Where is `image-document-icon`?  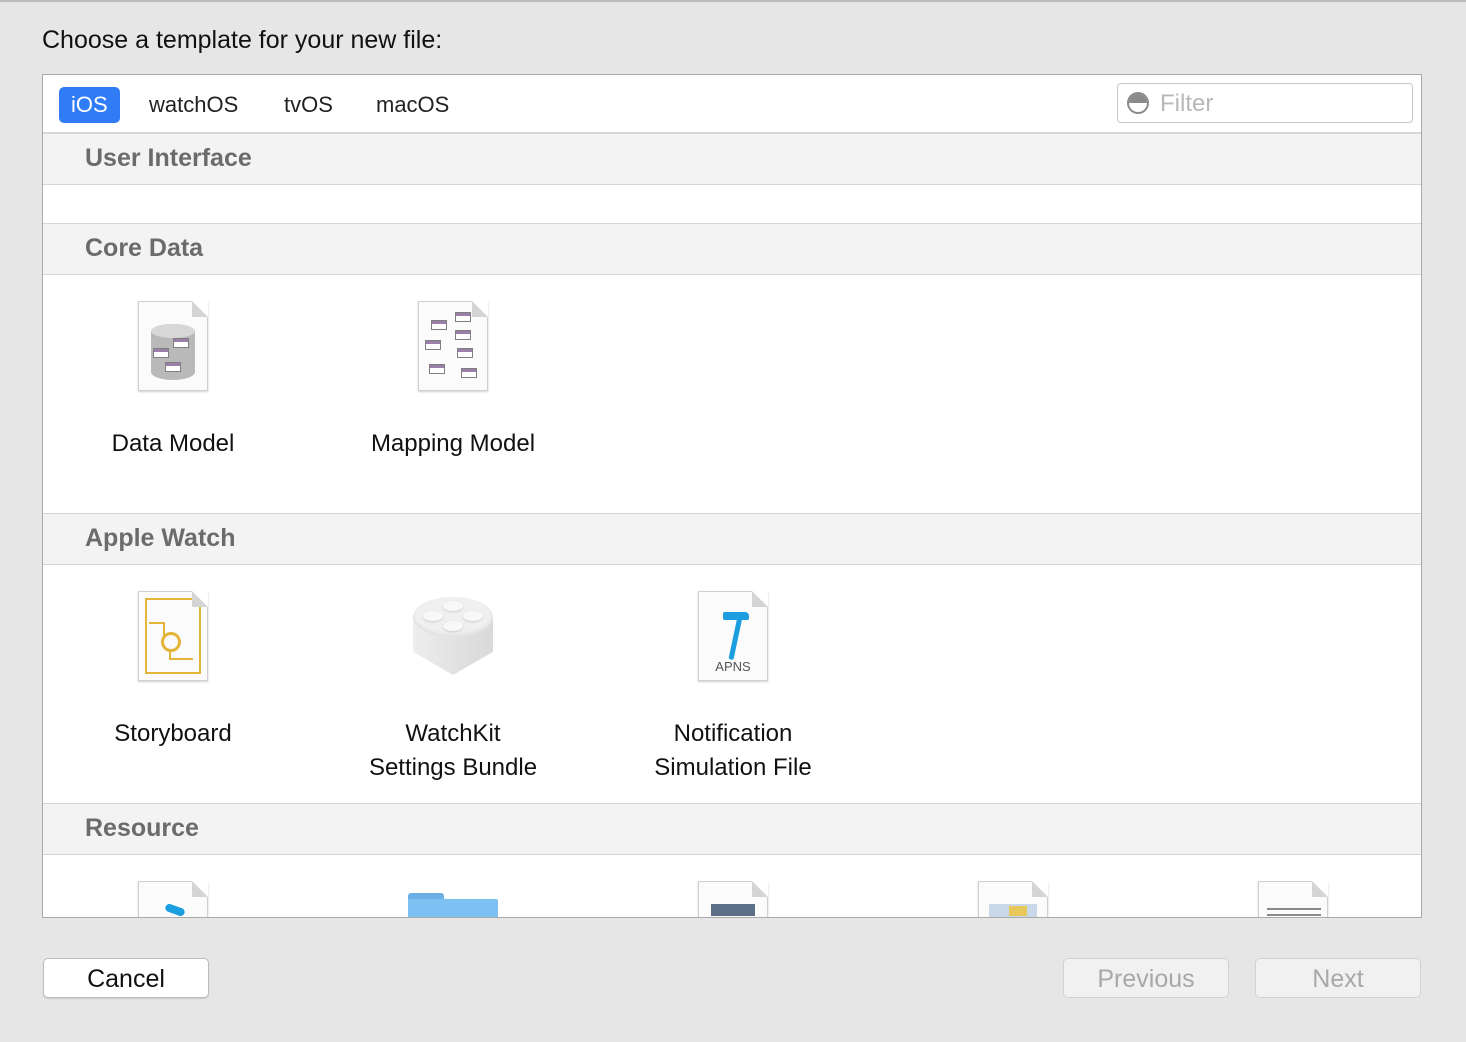 image-document-icon is located at coordinates (1013, 899).